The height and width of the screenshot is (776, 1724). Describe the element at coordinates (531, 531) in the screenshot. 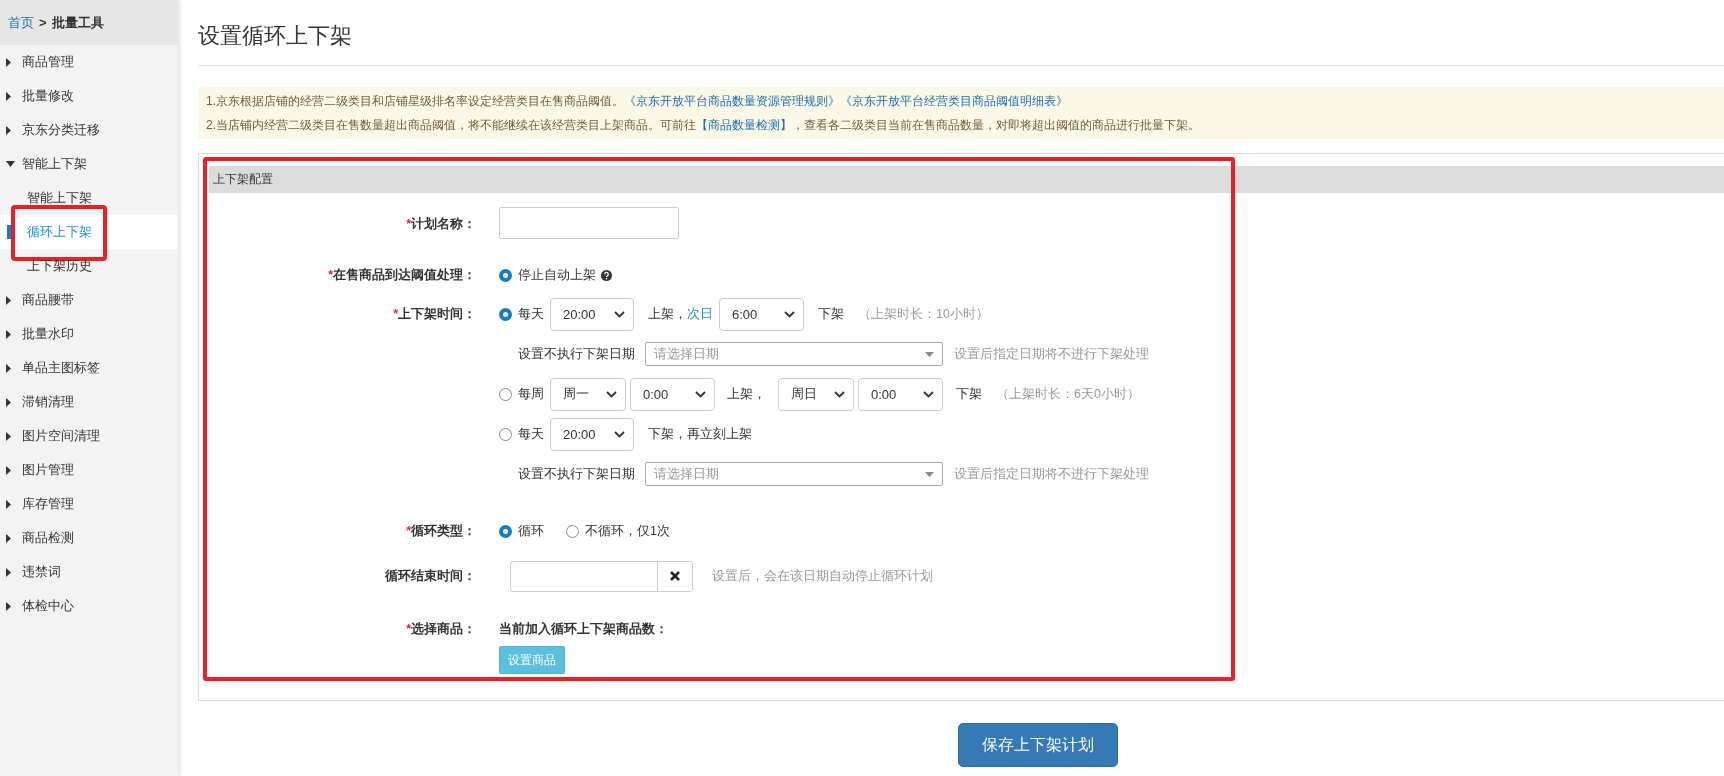

I see `radio-label: 循环` at that location.